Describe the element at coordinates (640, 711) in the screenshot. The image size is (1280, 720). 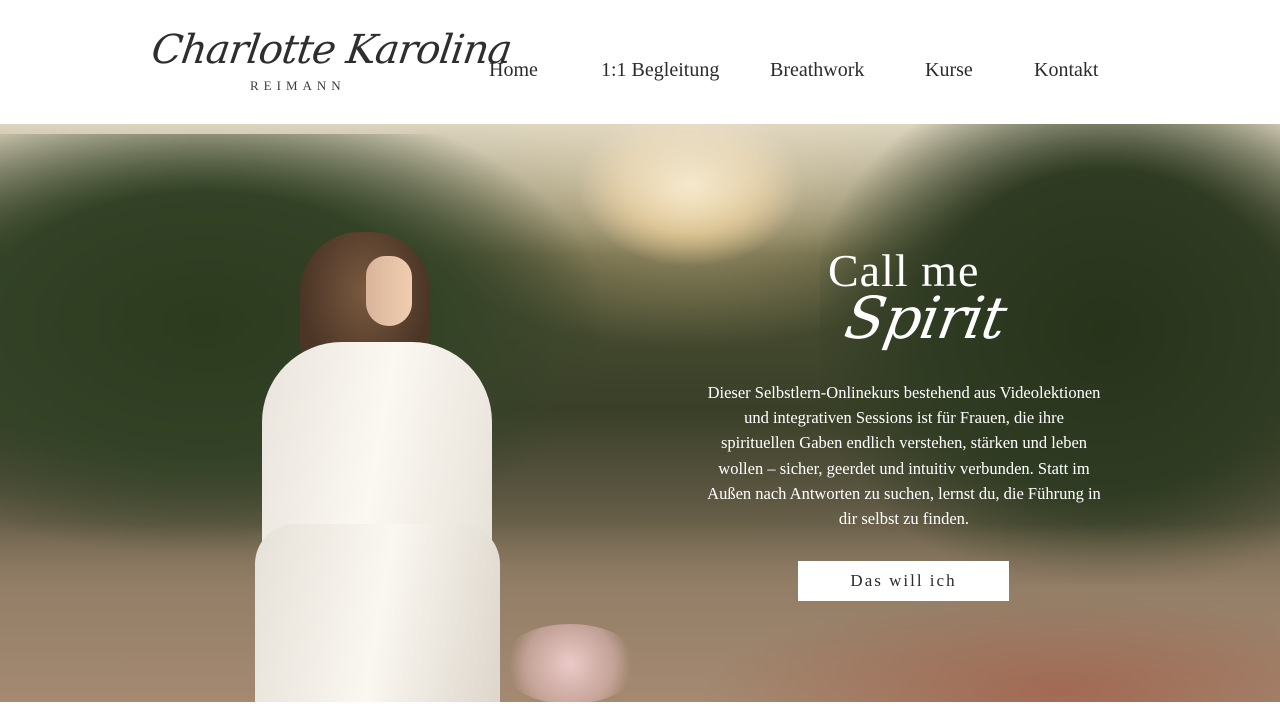
I see `page-bottom-strip` at that location.